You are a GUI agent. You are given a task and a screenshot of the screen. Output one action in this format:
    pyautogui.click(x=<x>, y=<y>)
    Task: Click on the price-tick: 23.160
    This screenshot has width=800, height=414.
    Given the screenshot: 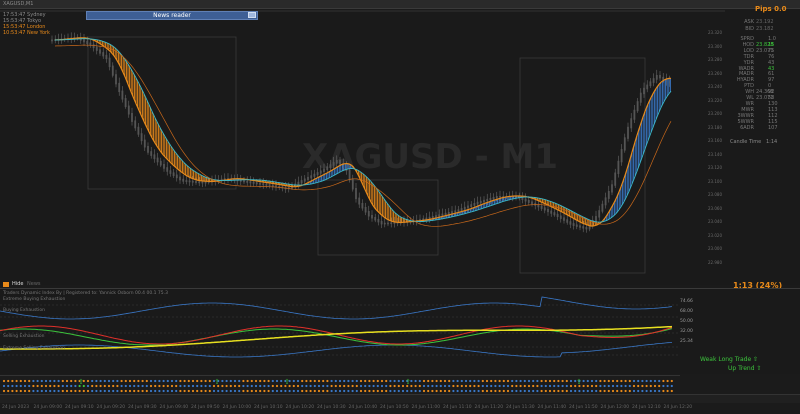 What is the action you would take?
    pyautogui.click(x=715, y=140)
    